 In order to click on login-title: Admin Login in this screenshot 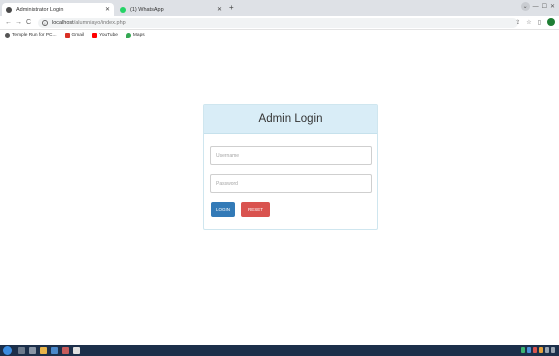, I will do `click(290, 119)`.